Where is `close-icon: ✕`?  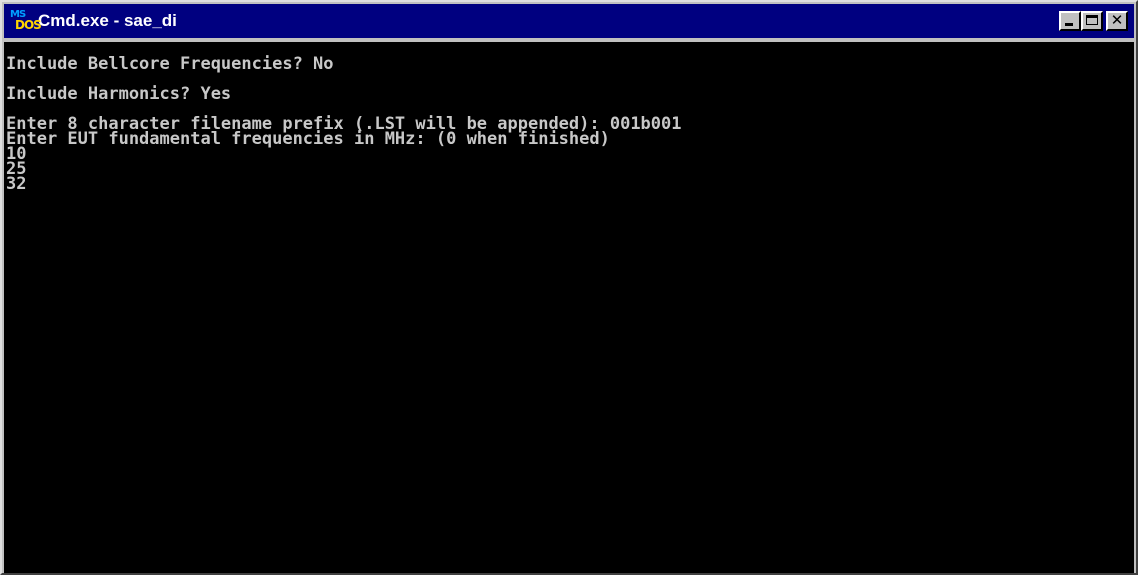
close-icon: ✕ is located at coordinates (1117, 20).